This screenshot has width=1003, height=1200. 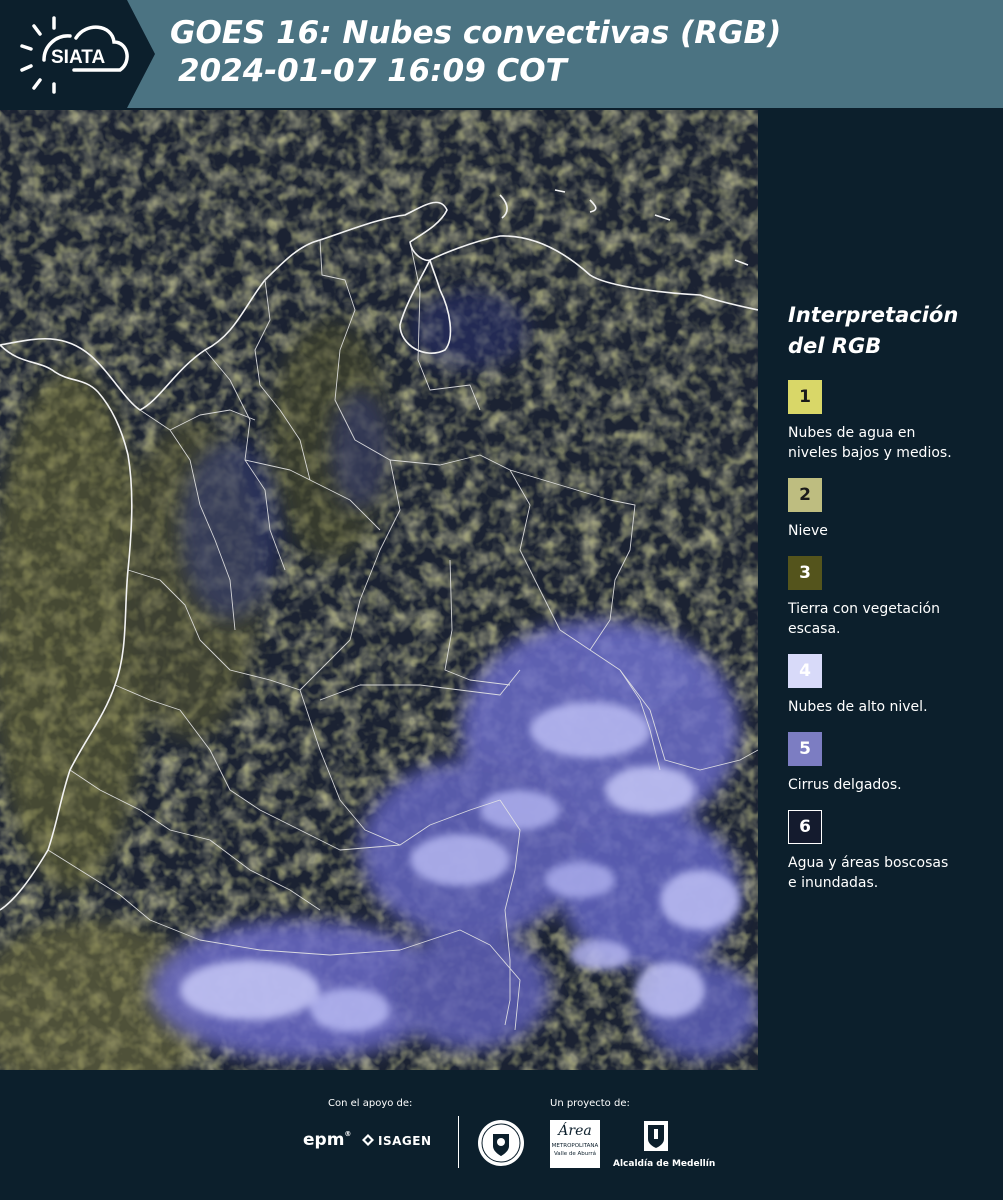 What do you see at coordinates (458, 1142) in the screenshot?
I see `footer-divider` at bounding box center [458, 1142].